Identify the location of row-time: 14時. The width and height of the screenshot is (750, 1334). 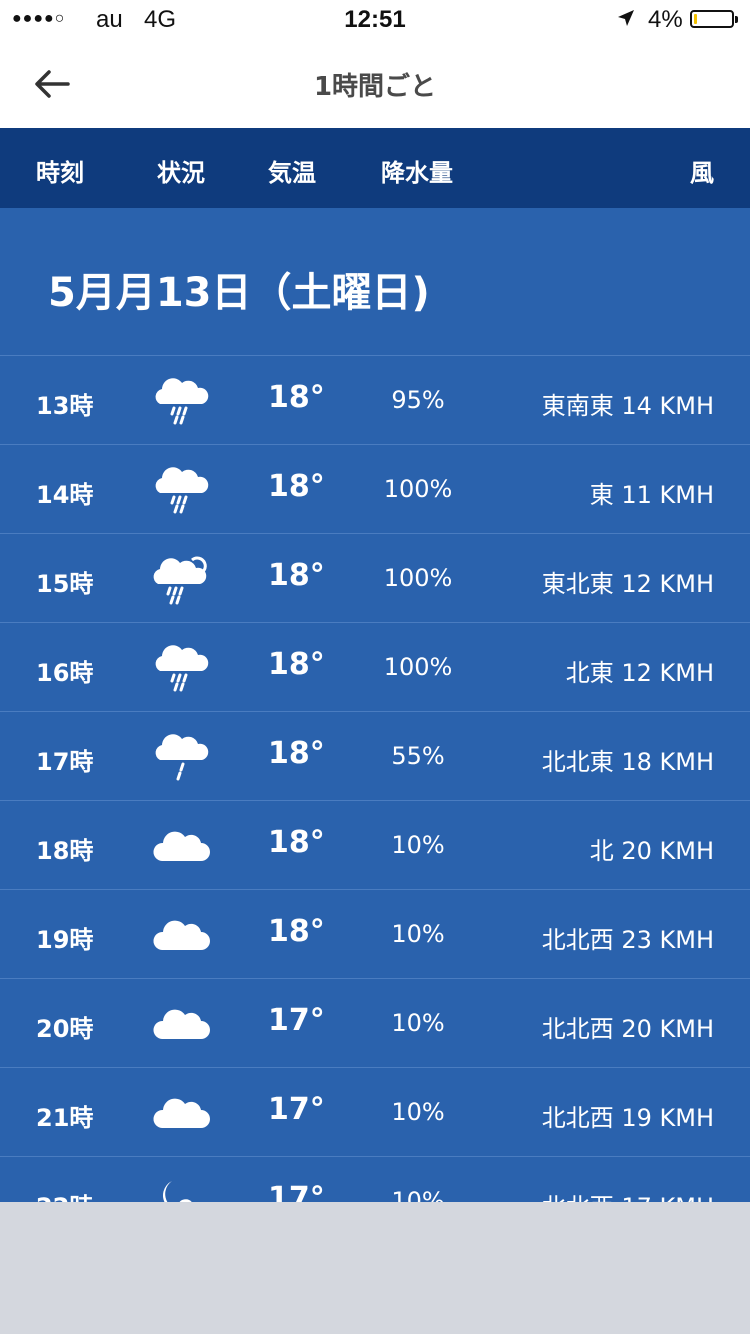
(65, 495).